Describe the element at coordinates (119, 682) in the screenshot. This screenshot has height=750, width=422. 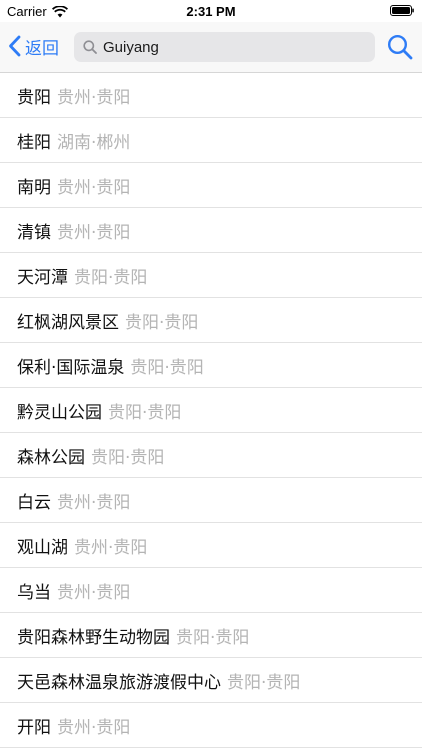
I see `result-name: 天邑森林温泉旅游渡假中心` at that location.